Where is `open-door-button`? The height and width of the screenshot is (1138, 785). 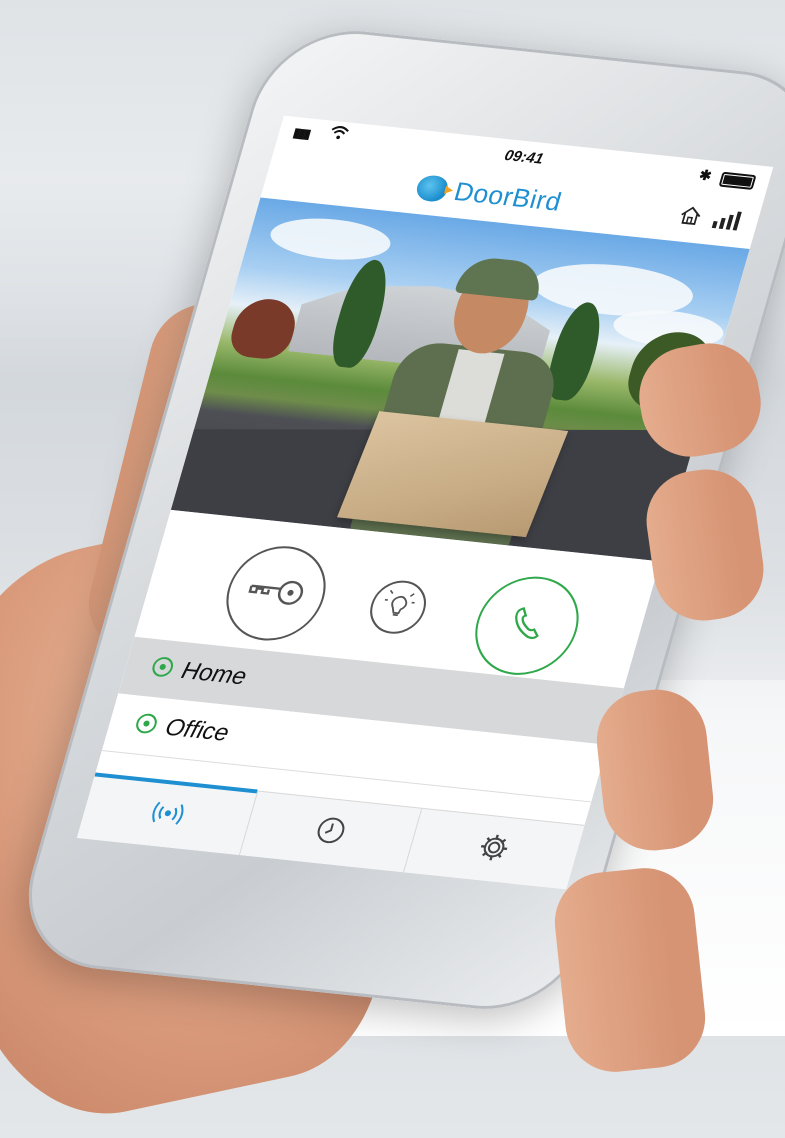
open-door-button is located at coordinates (276, 593).